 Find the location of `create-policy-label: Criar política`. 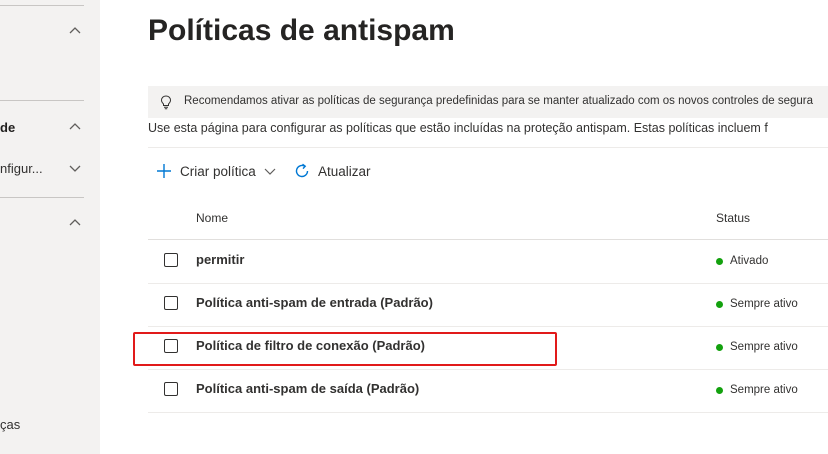

create-policy-label: Criar política is located at coordinates (218, 171).